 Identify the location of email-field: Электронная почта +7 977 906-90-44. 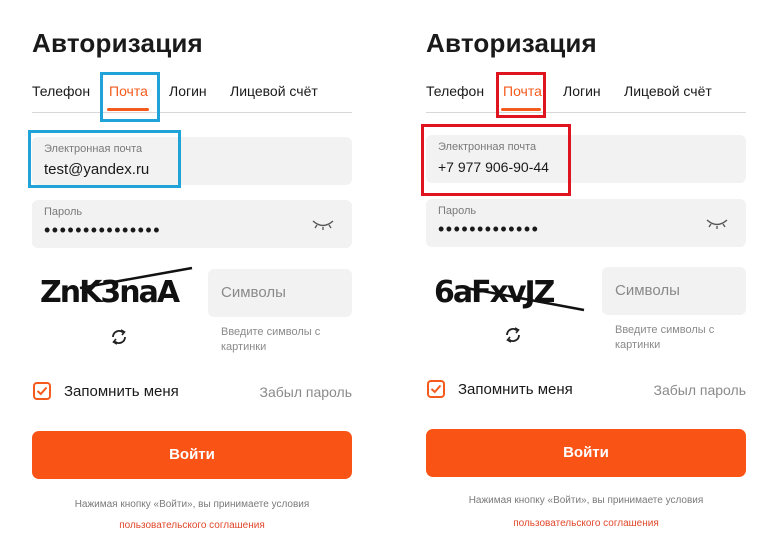
(586, 159).